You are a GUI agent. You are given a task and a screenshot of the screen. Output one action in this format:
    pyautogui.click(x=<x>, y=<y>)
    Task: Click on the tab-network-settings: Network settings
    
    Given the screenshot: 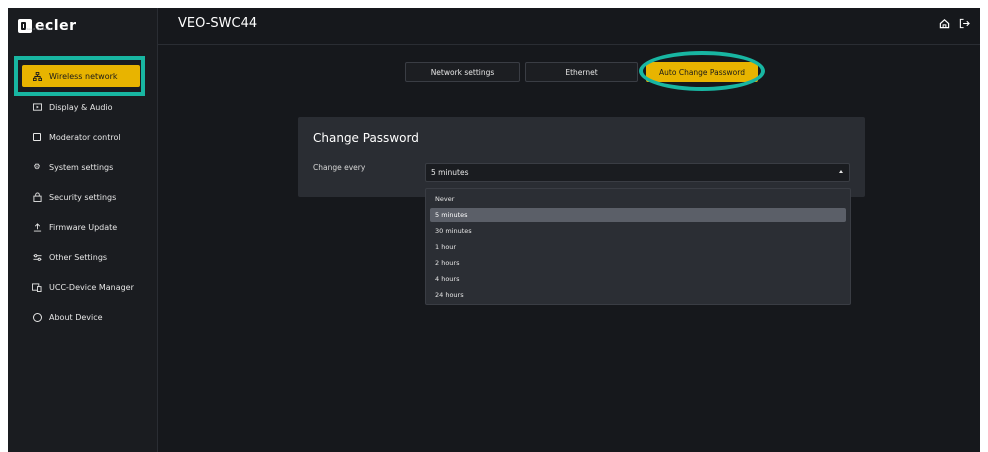 What is the action you would take?
    pyautogui.click(x=462, y=72)
    